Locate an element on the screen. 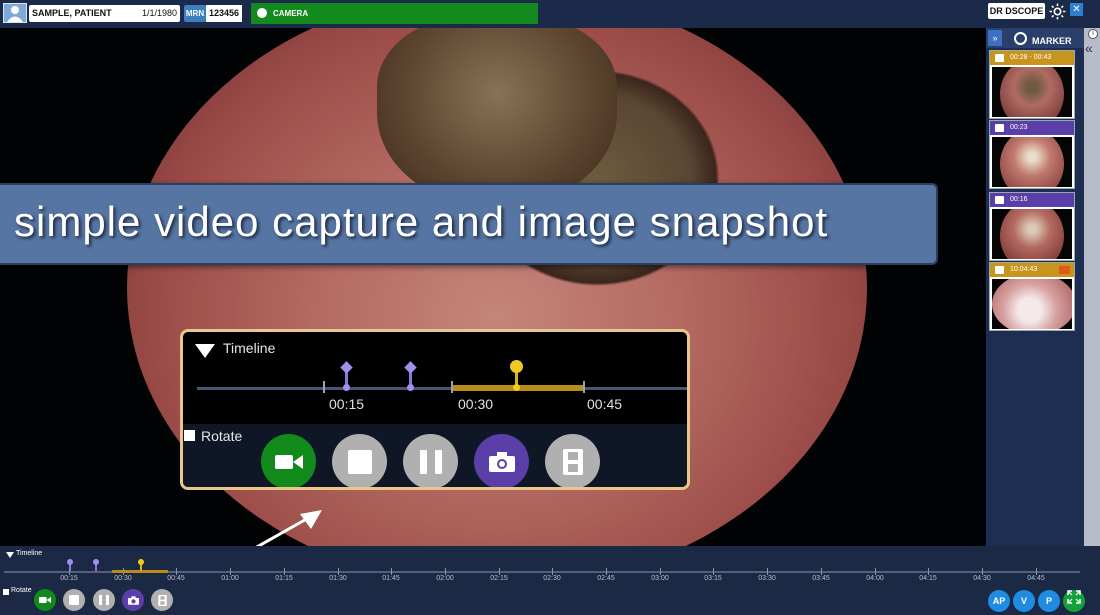 Image resolution: width=1100 pixels, height=615 pixels. patient-avatar-icon is located at coordinates (15, 13).